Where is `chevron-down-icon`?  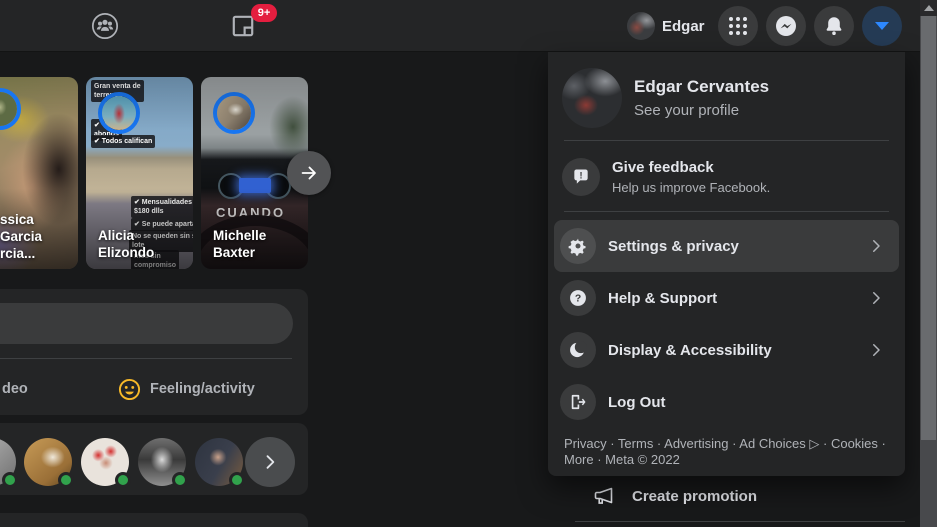 chevron-down-icon is located at coordinates (882, 26).